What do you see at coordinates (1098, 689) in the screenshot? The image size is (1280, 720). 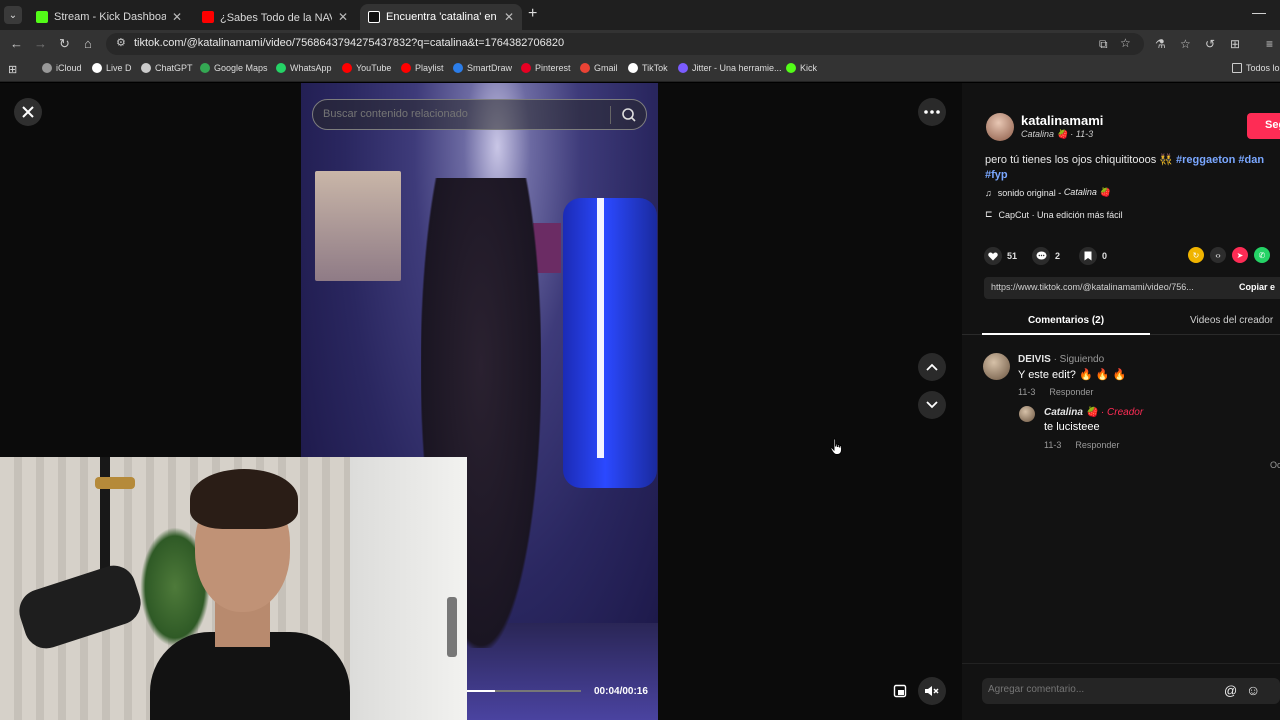 I see `comment-input` at bounding box center [1098, 689].